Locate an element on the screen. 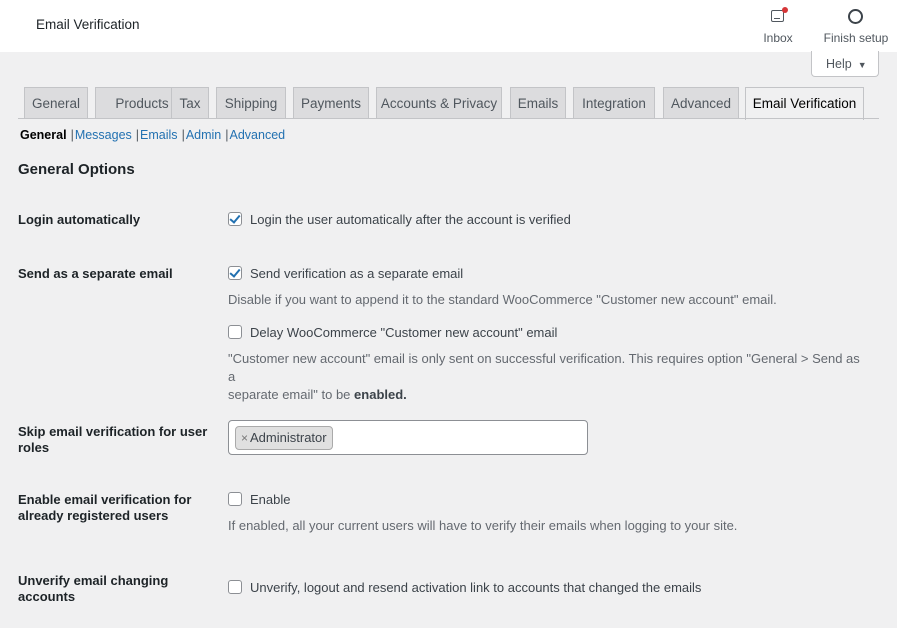 The height and width of the screenshot is (628, 897). subnav: General |Messages |Emails |Admin |Advanced is located at coordinates (153, 135).